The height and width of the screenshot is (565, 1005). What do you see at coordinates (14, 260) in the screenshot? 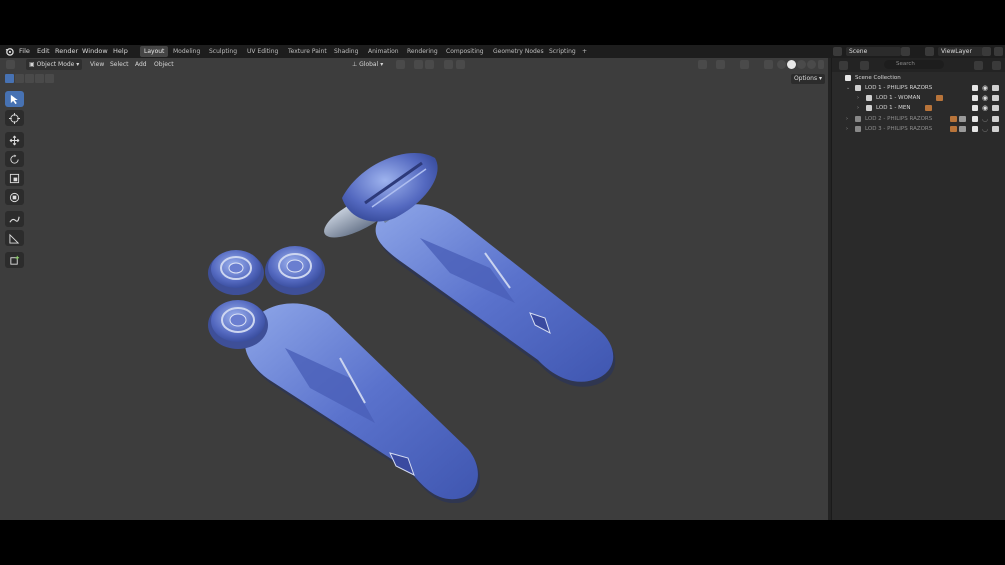
I see `add-cube-icon` at bounding box center [14, 260].